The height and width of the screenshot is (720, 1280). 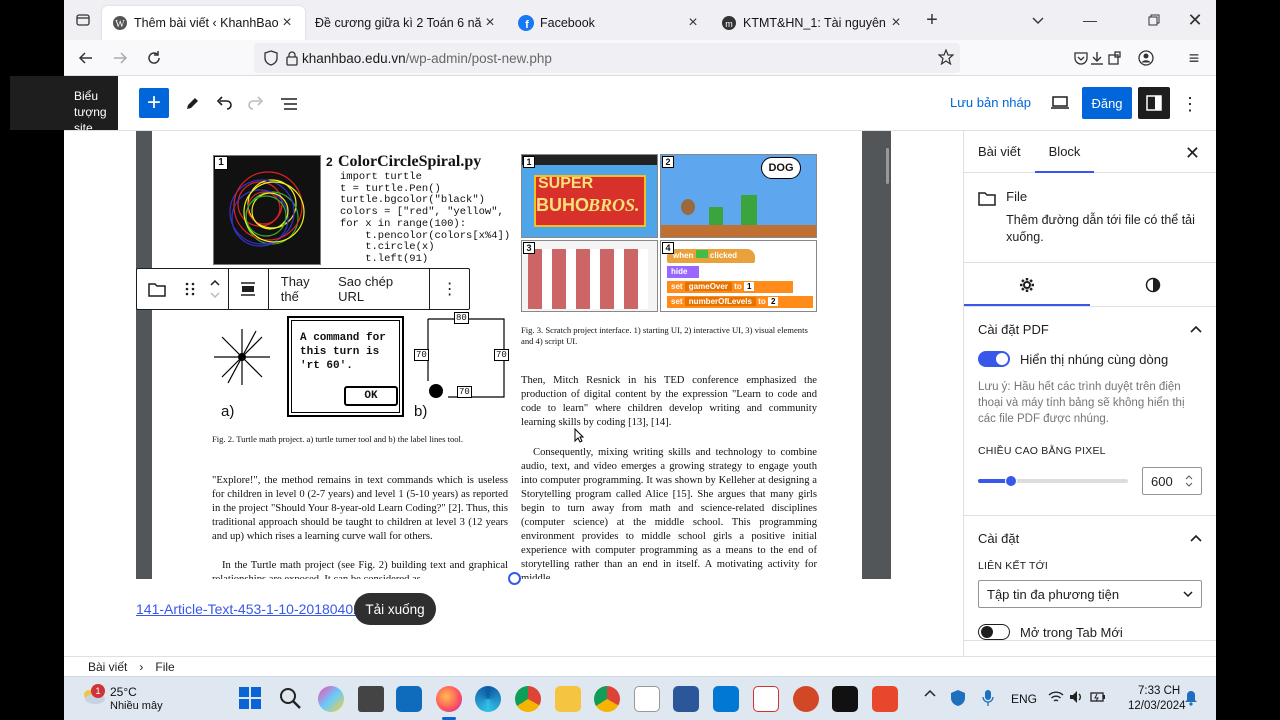 What do you see at coordinates (1098, 697) in the screenshot?
I see `battery-icon` at bounding box center [1098, 697].